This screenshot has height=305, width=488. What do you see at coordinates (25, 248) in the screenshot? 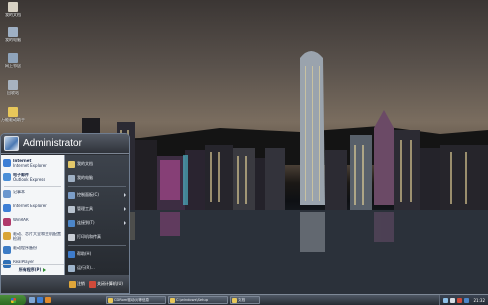
I see `recent-label: 驱动程序备份` at bounding box center [25, 248].